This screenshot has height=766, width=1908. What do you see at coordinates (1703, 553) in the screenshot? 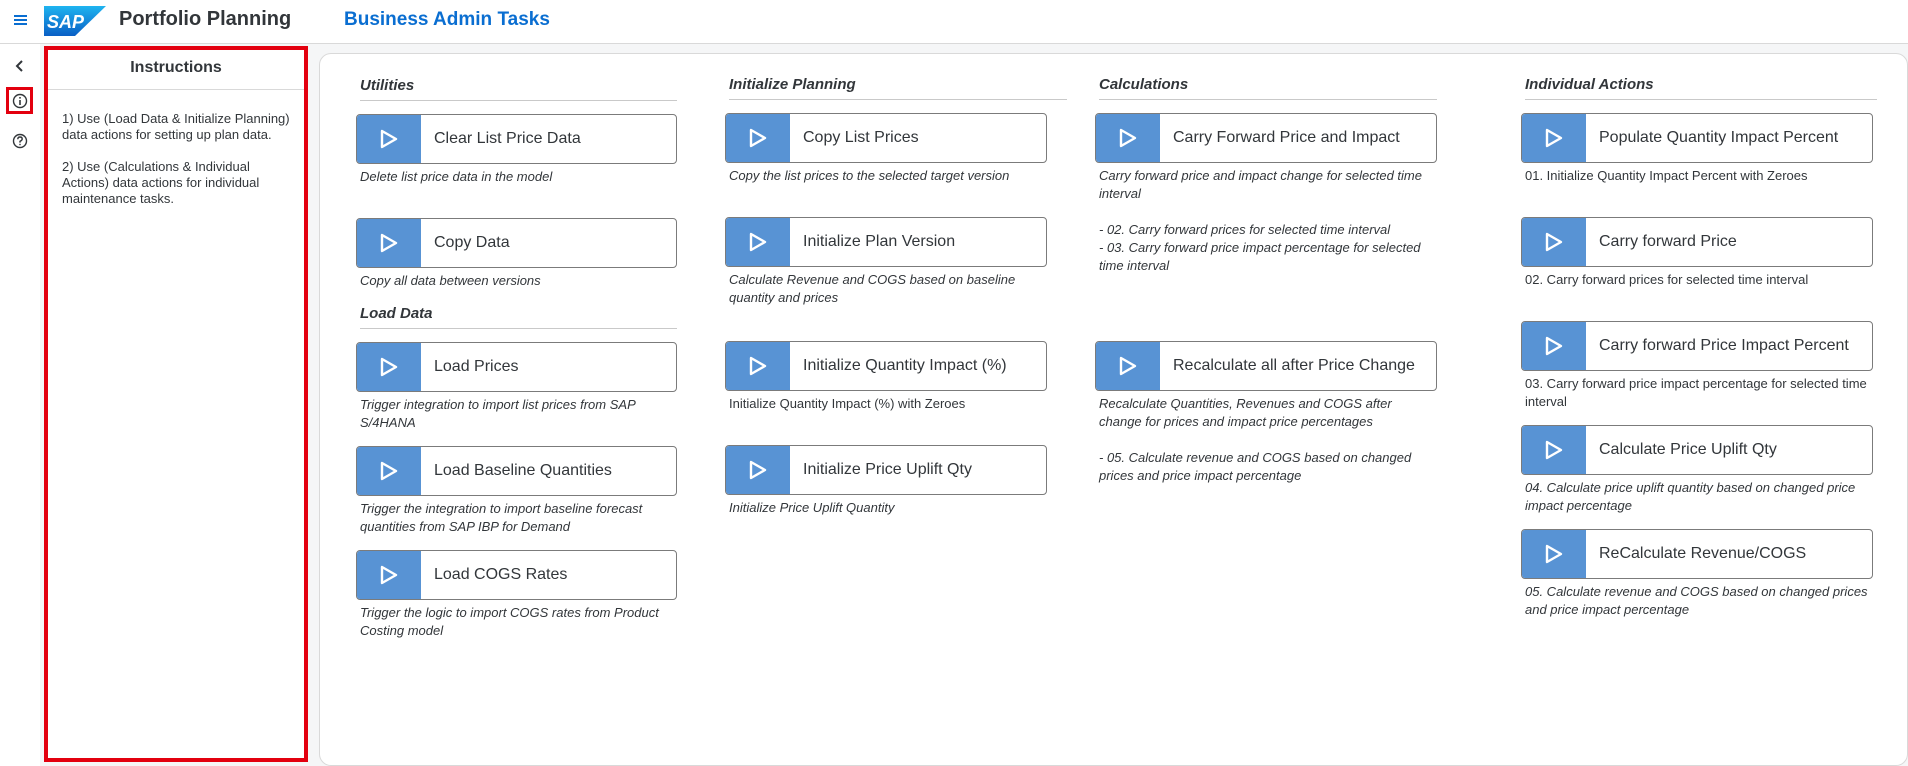
I see `action-label: ReCalculate Revenue/COGS` at bounding box center [1703, 553].